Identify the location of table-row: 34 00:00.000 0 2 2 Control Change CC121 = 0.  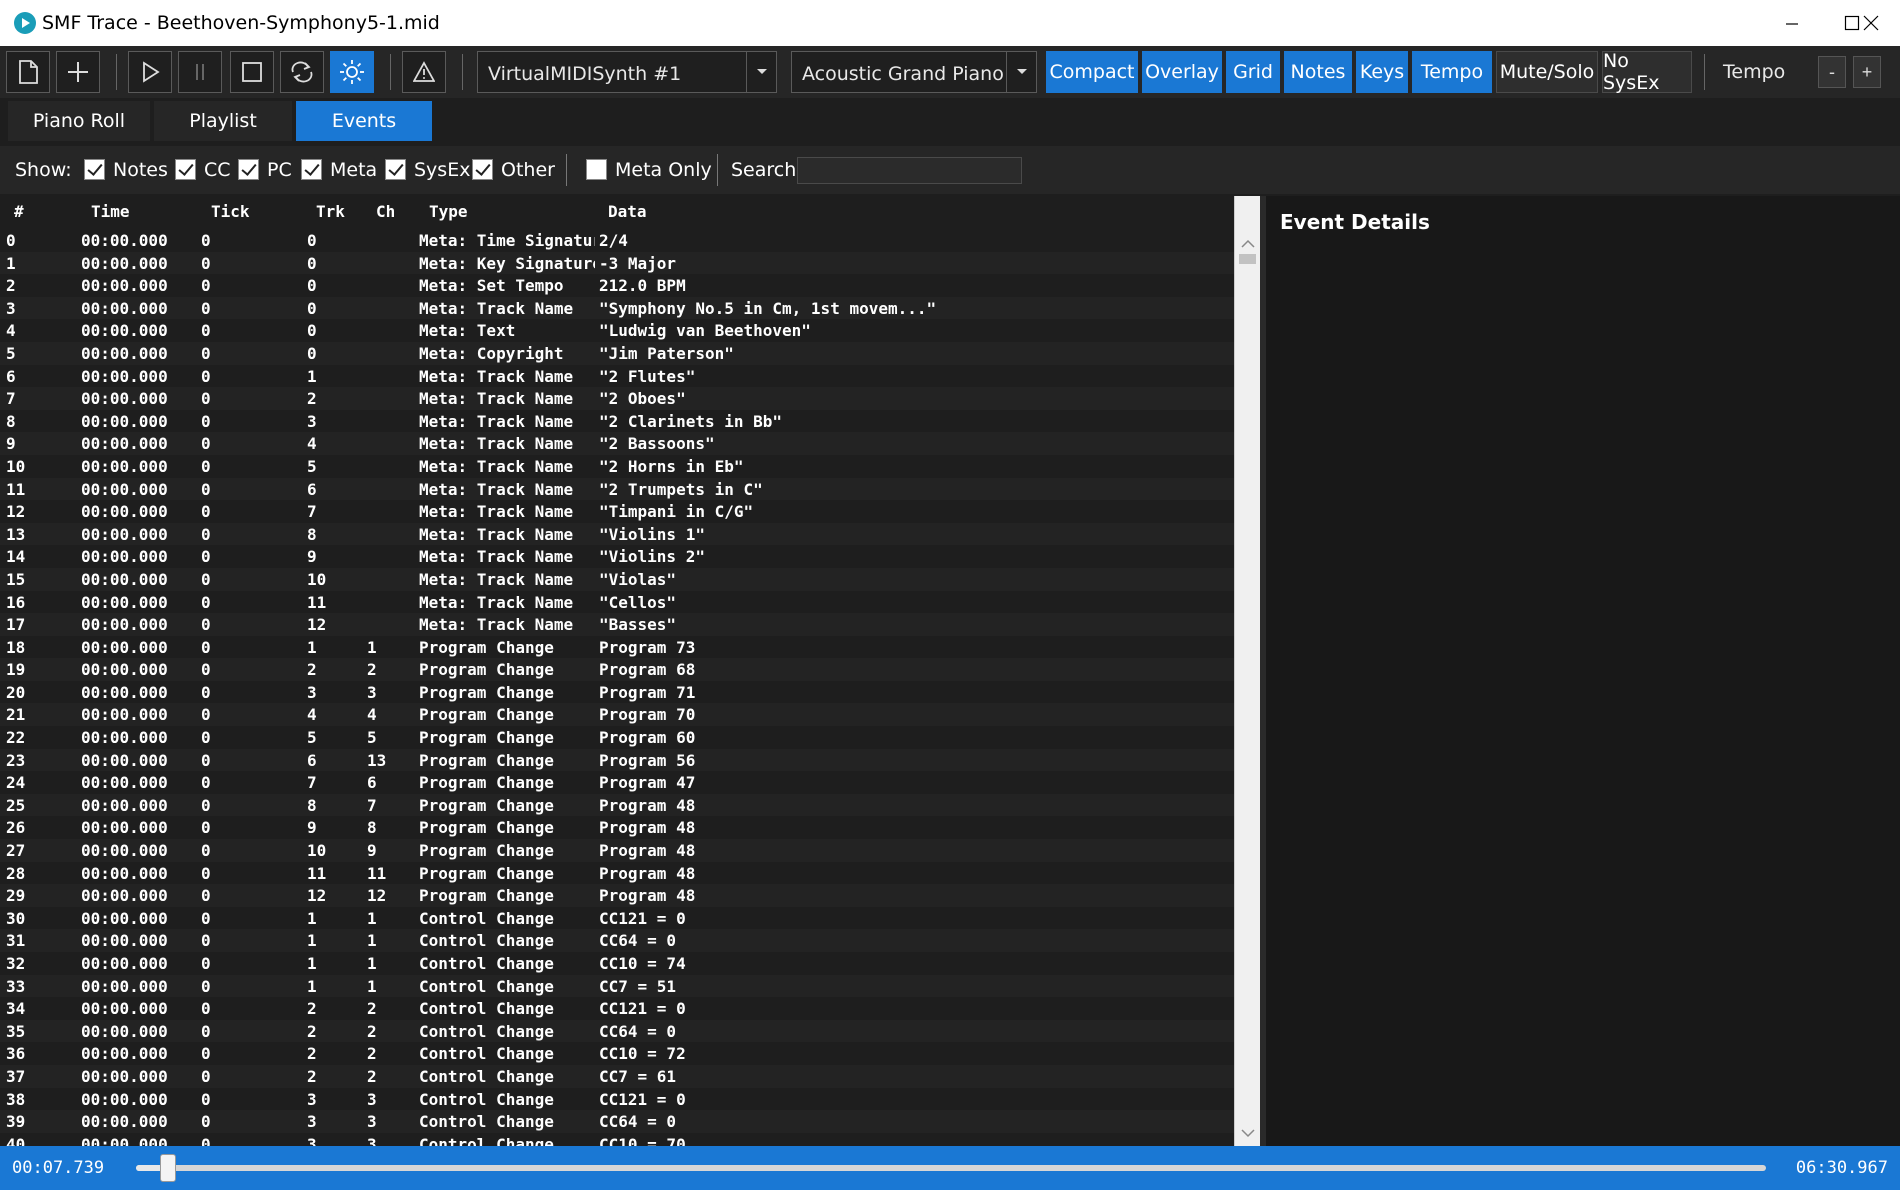
(617, 1008).